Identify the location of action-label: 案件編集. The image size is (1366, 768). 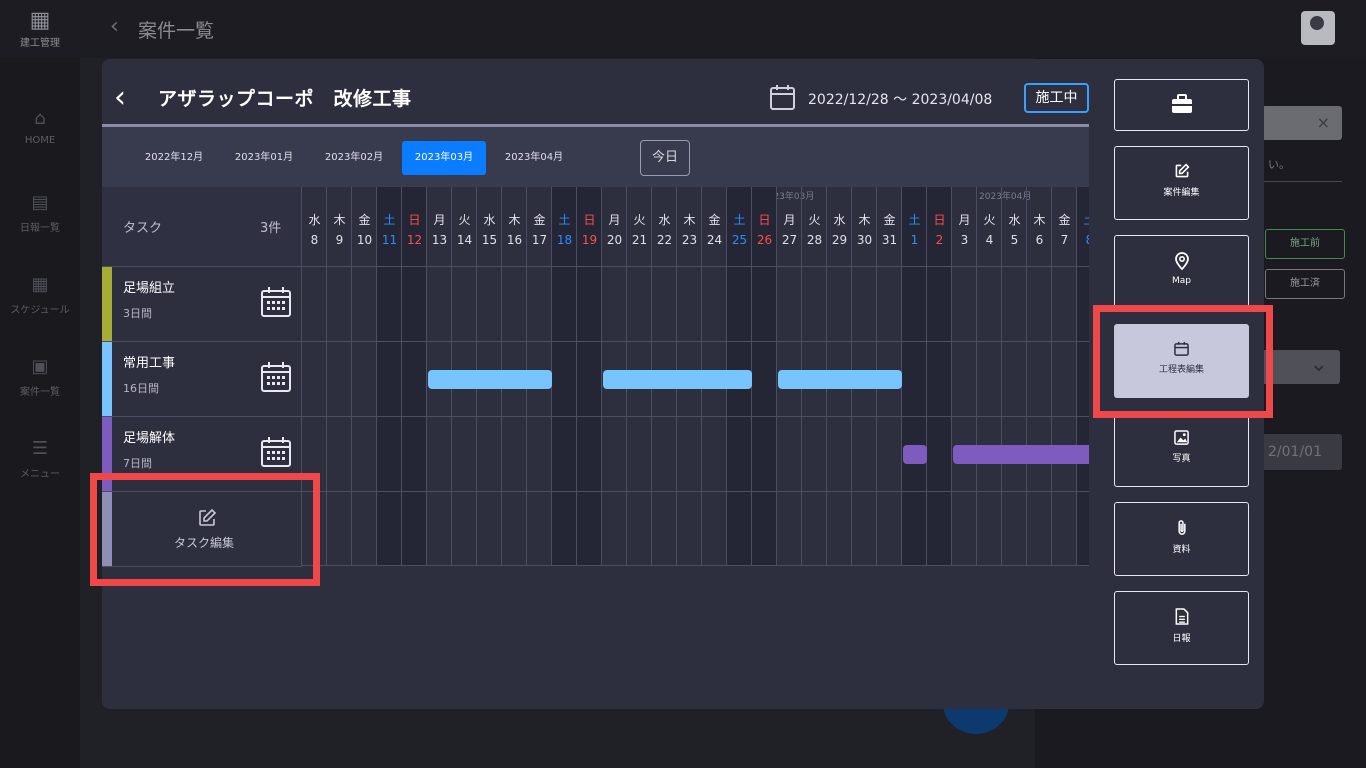
(1181, 193).